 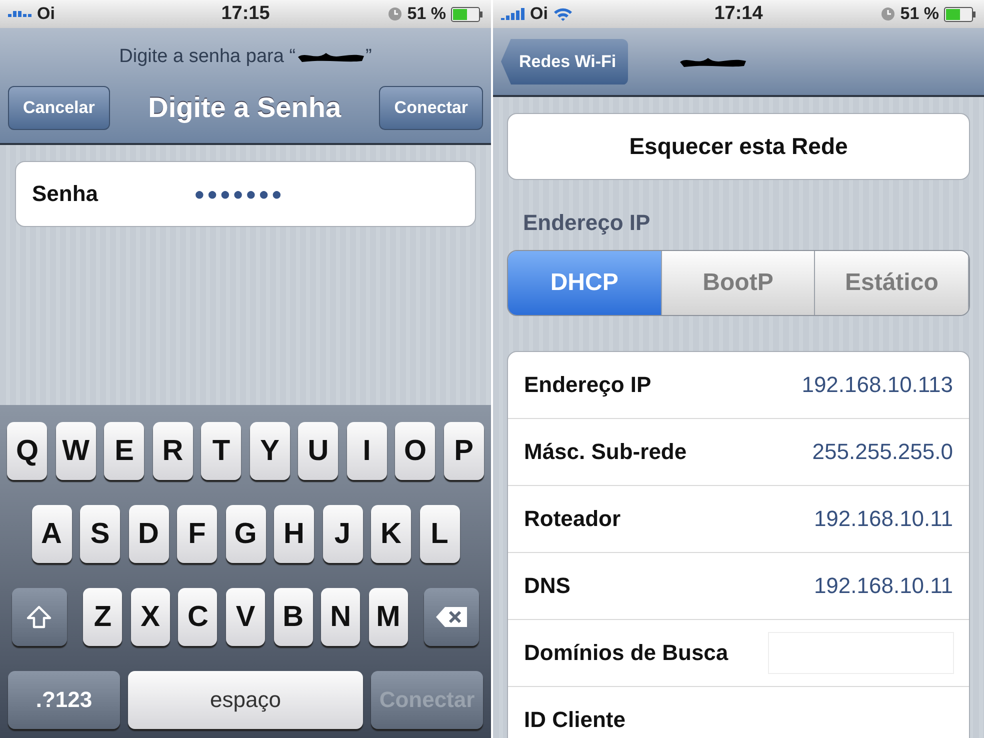 I want to click on forget-network-button: Esquecer esta Rede, so click(x=738, y=146).